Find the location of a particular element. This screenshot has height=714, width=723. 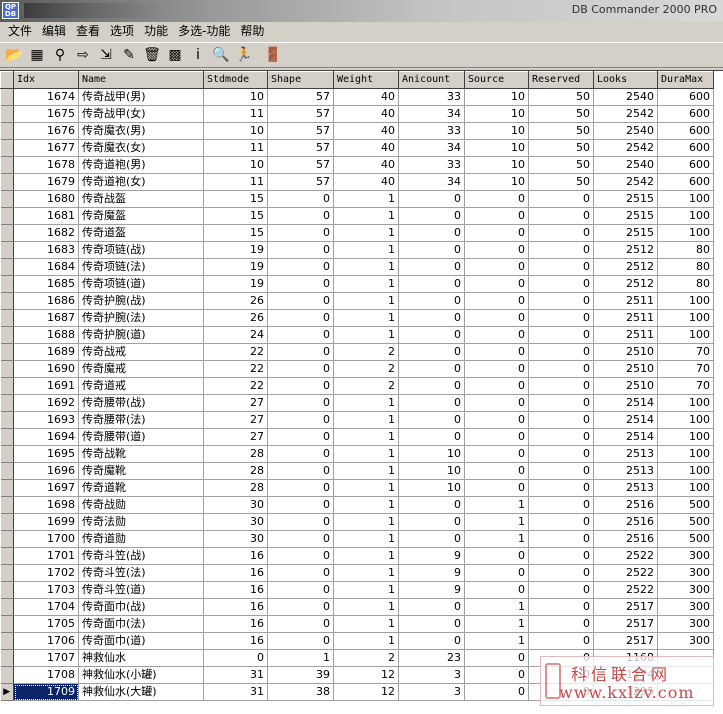

cell-stdmode: 24 is located at coordinates (235, 335).